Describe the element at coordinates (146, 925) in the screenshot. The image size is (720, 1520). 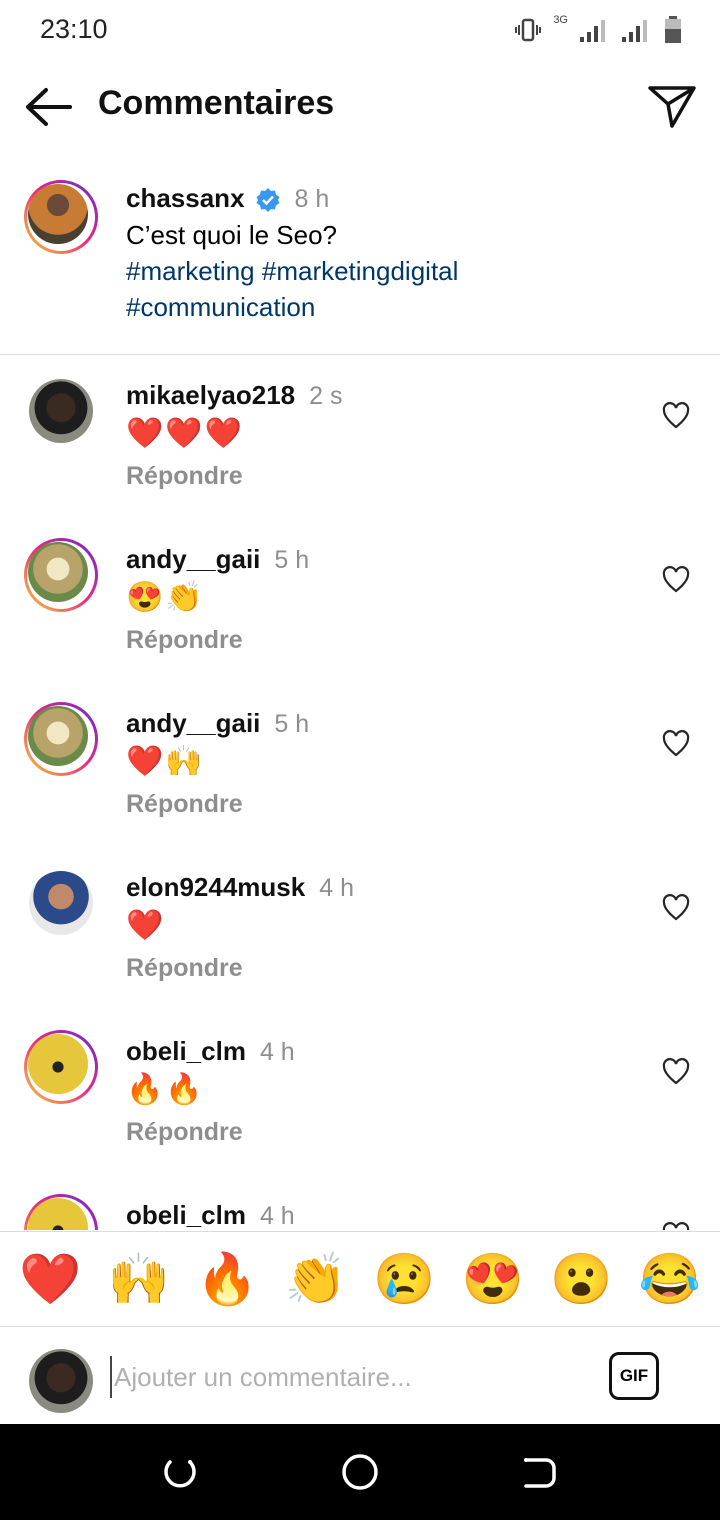
I see `comment-text: ❤️` at that location.